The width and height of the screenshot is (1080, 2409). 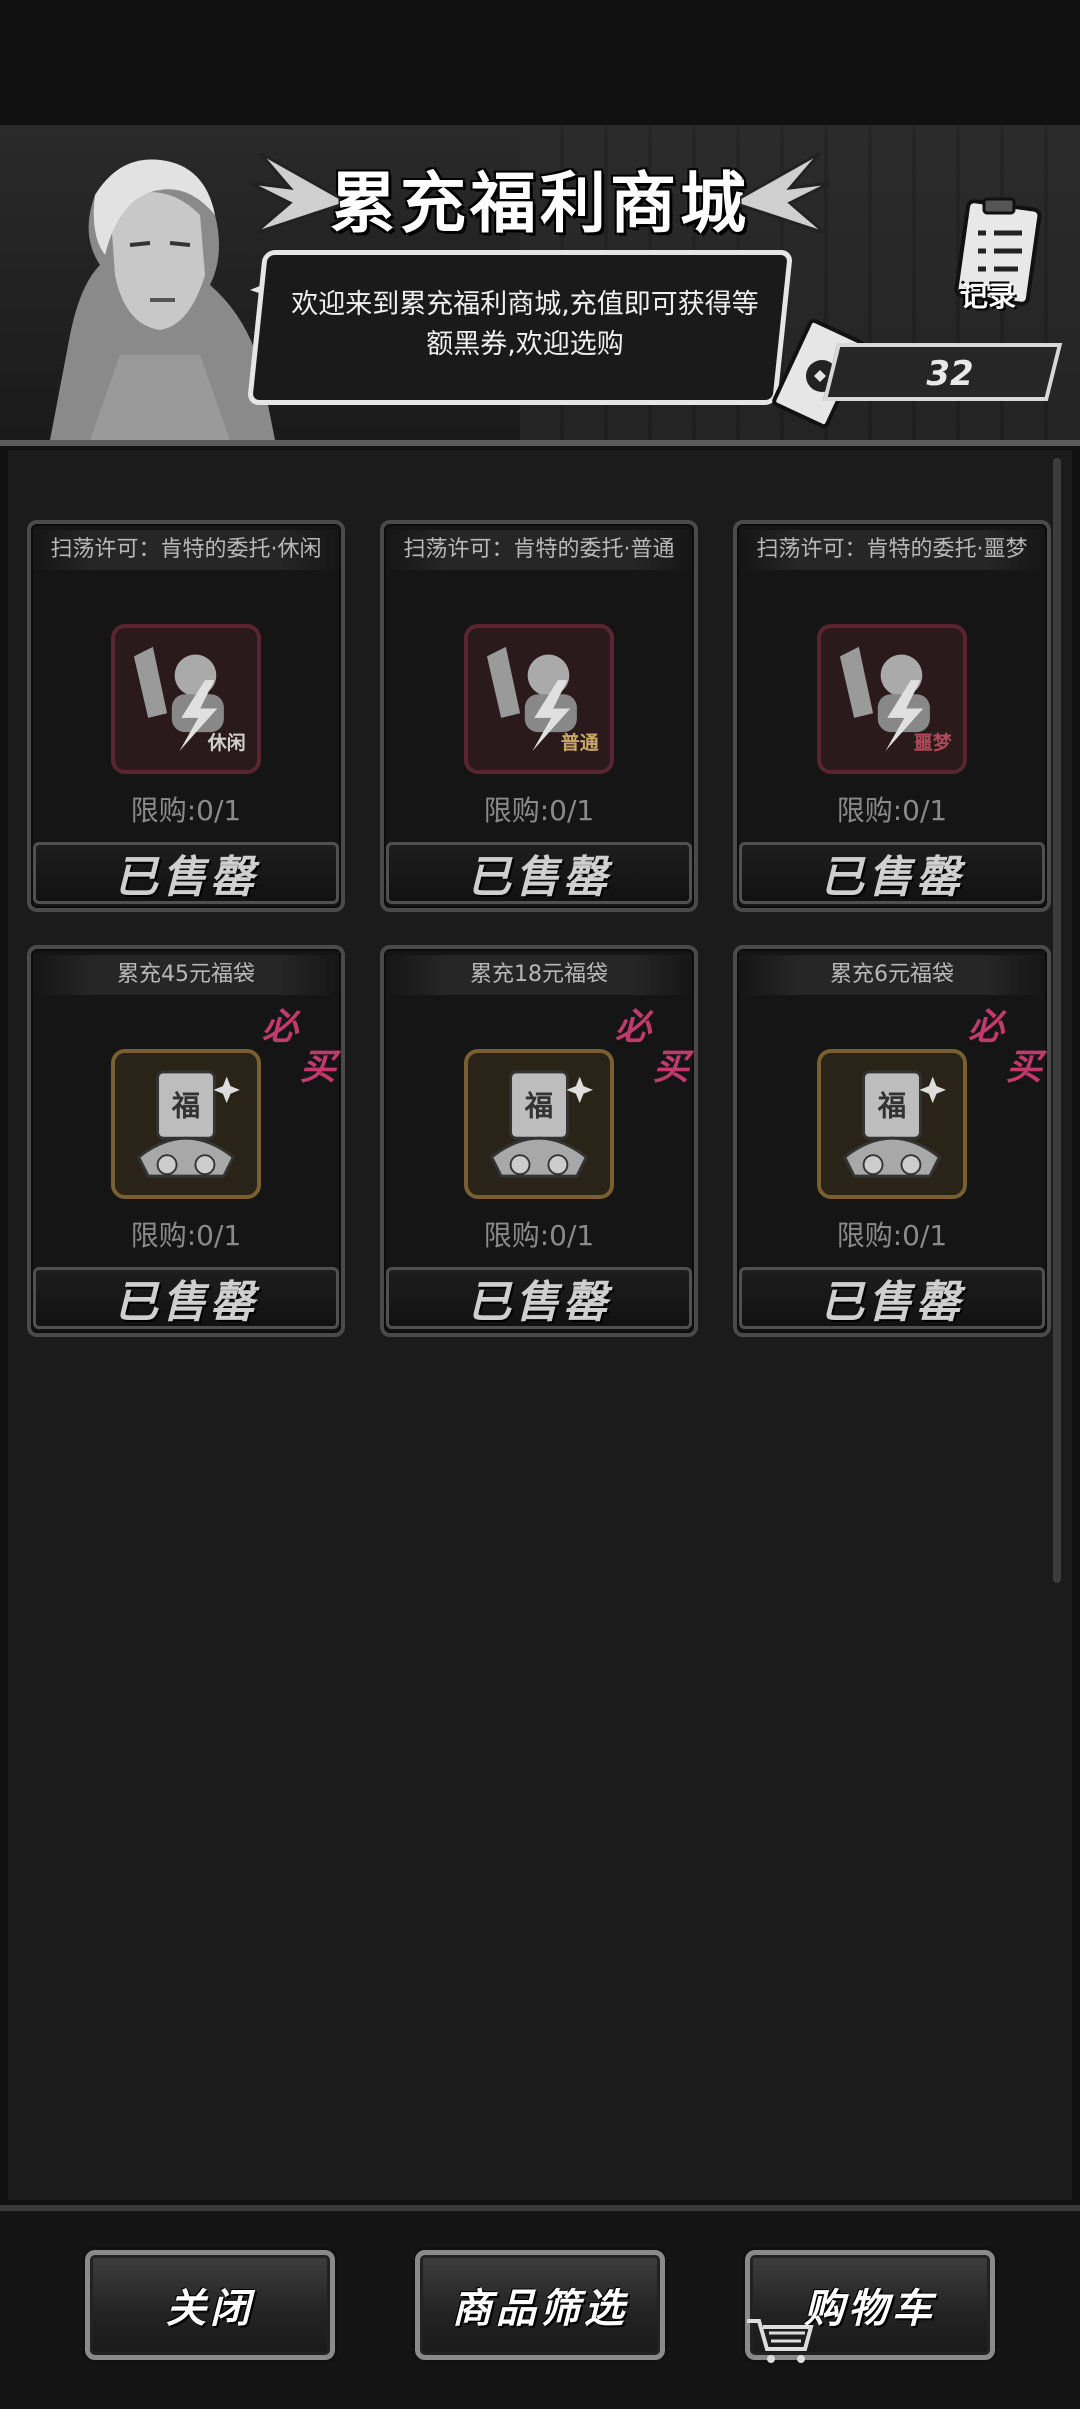 I want to click on item-card-bag-18: 累充18元福袋 福 必 买 限购:0/1 已售罄, so click(x=539, y=1141).